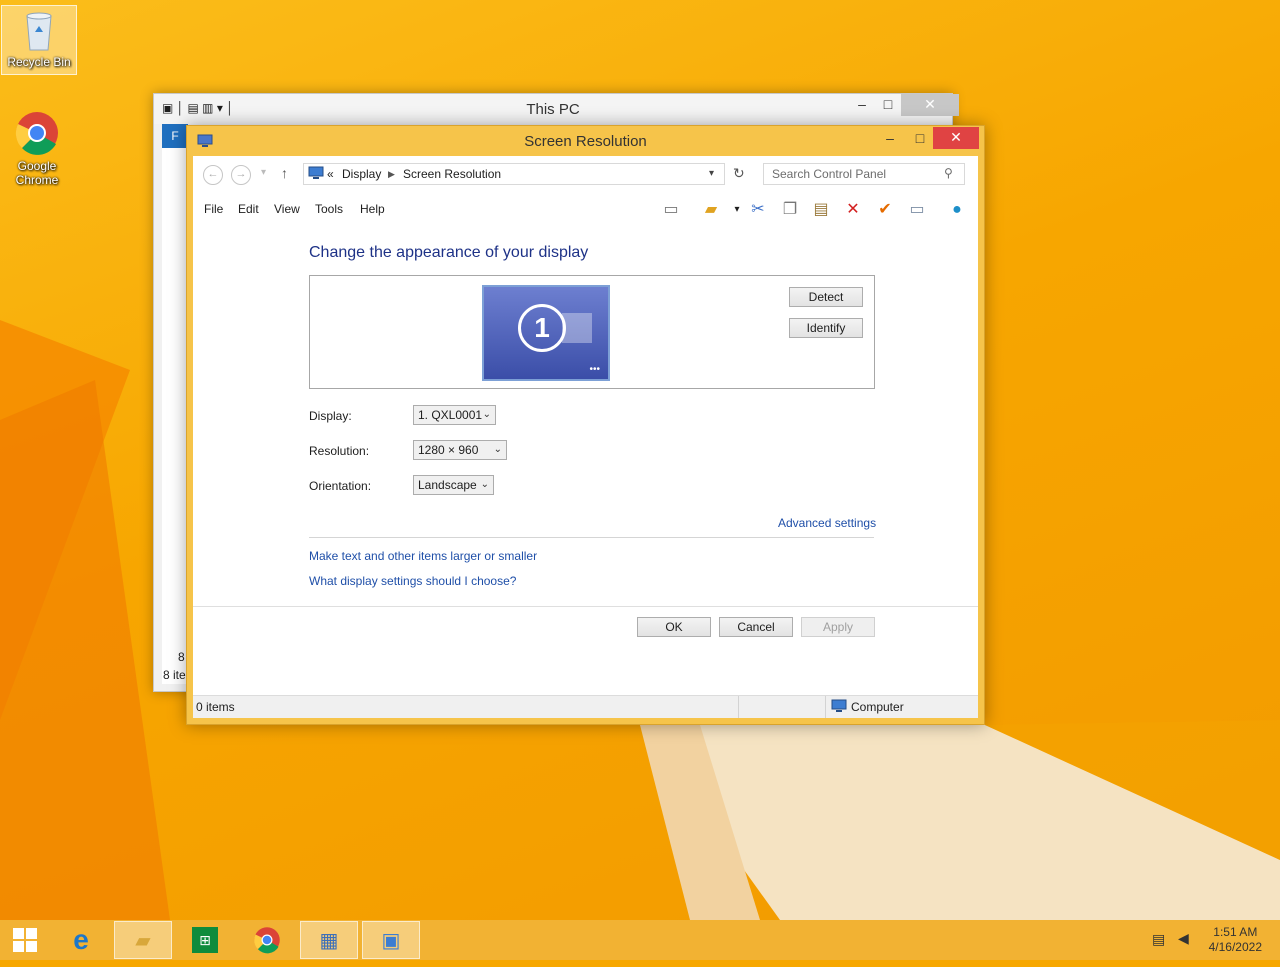  I want to click on clock-date: 4/16/2022, so click(1235, 947).